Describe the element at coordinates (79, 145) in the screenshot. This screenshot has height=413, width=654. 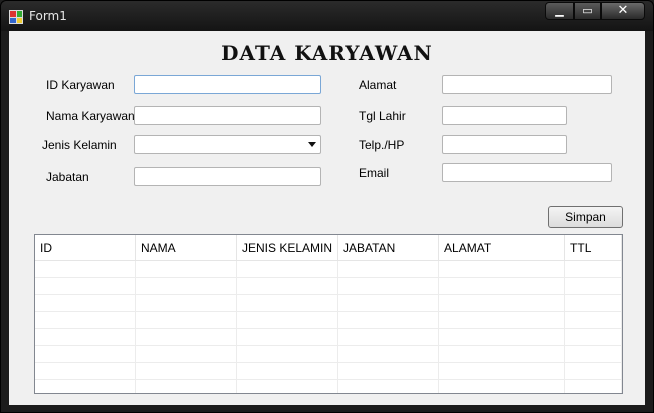
I see `jenis-kelamin-label: Jenis Kelamin` at that location.